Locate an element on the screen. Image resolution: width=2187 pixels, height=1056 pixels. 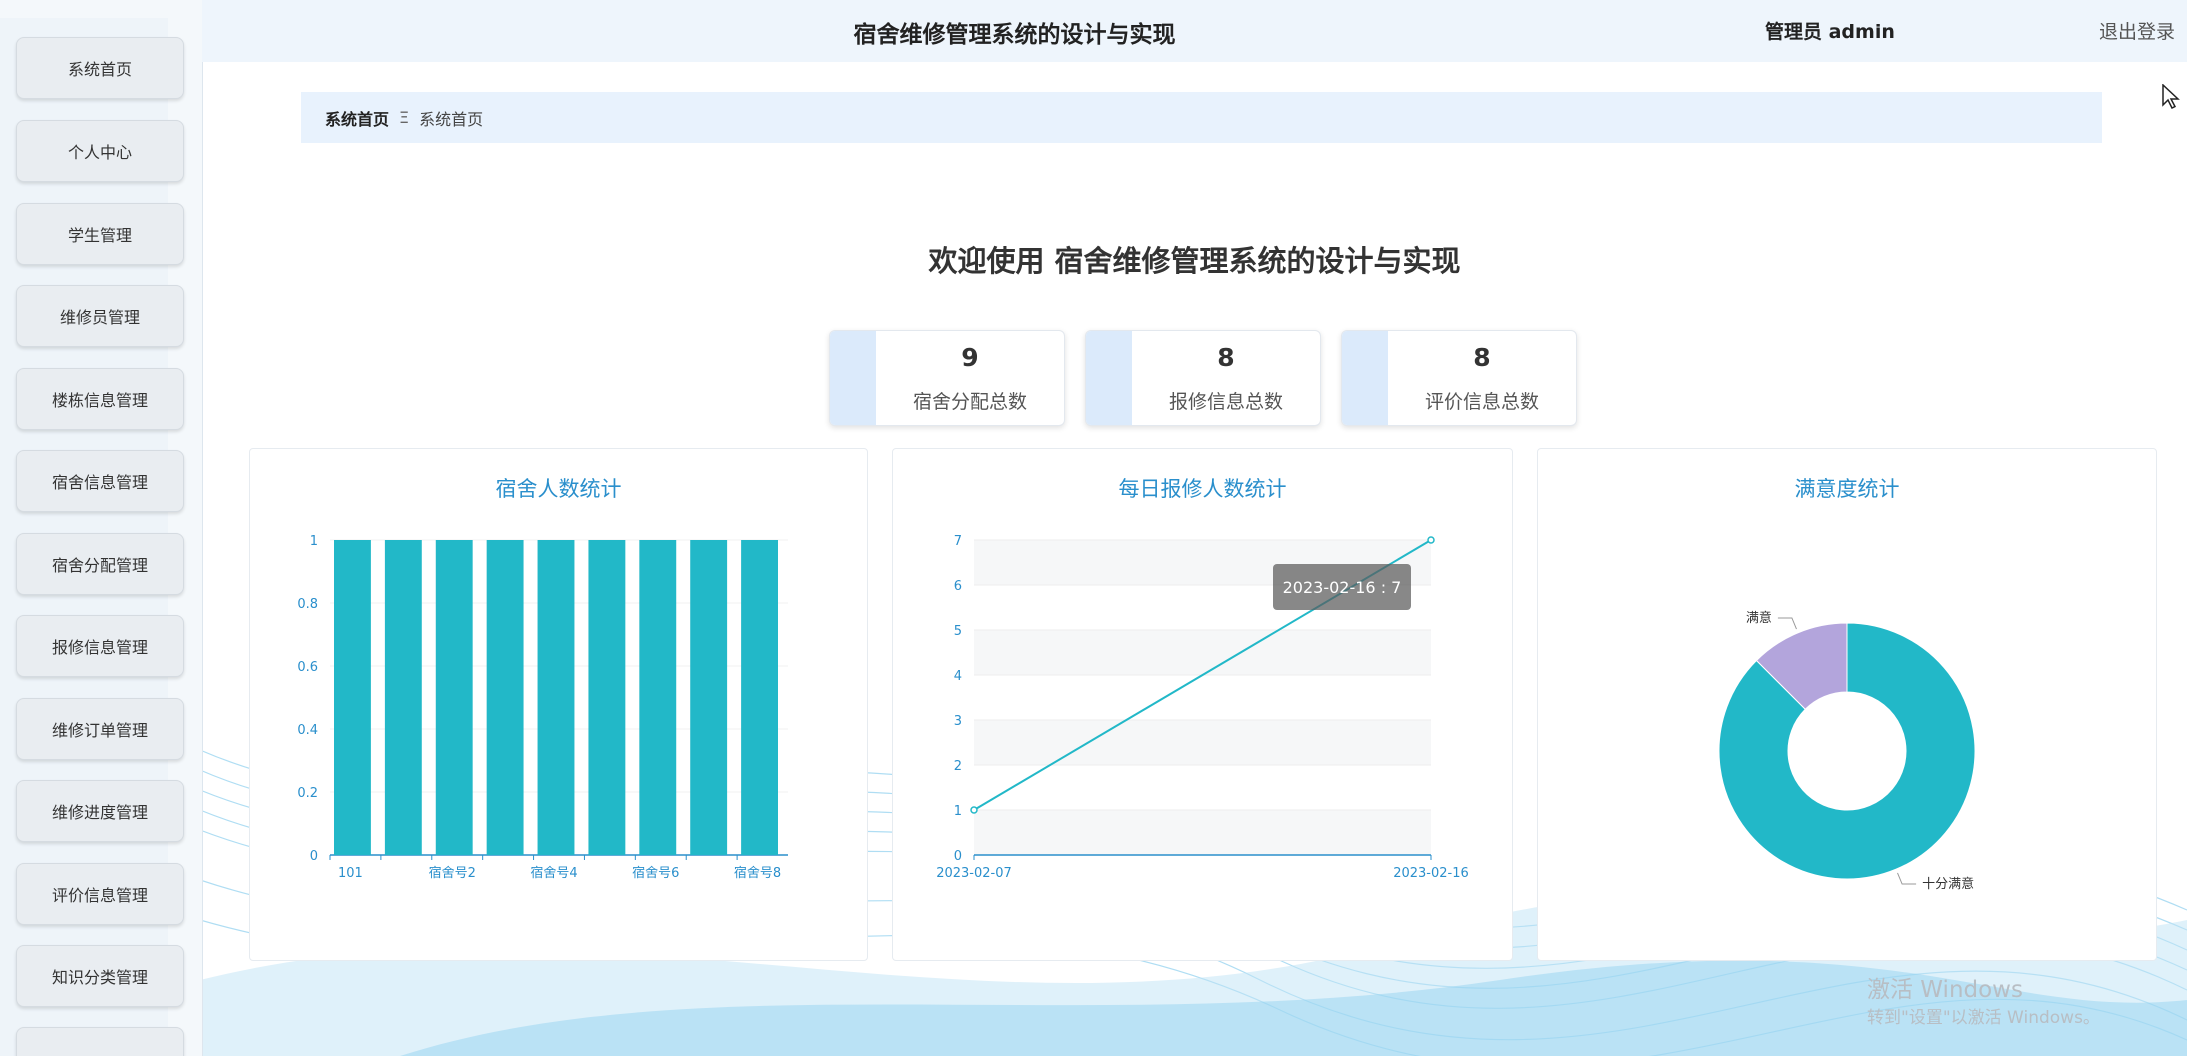
y-tick-label: 0.8 is located at coordinates (307, 604).